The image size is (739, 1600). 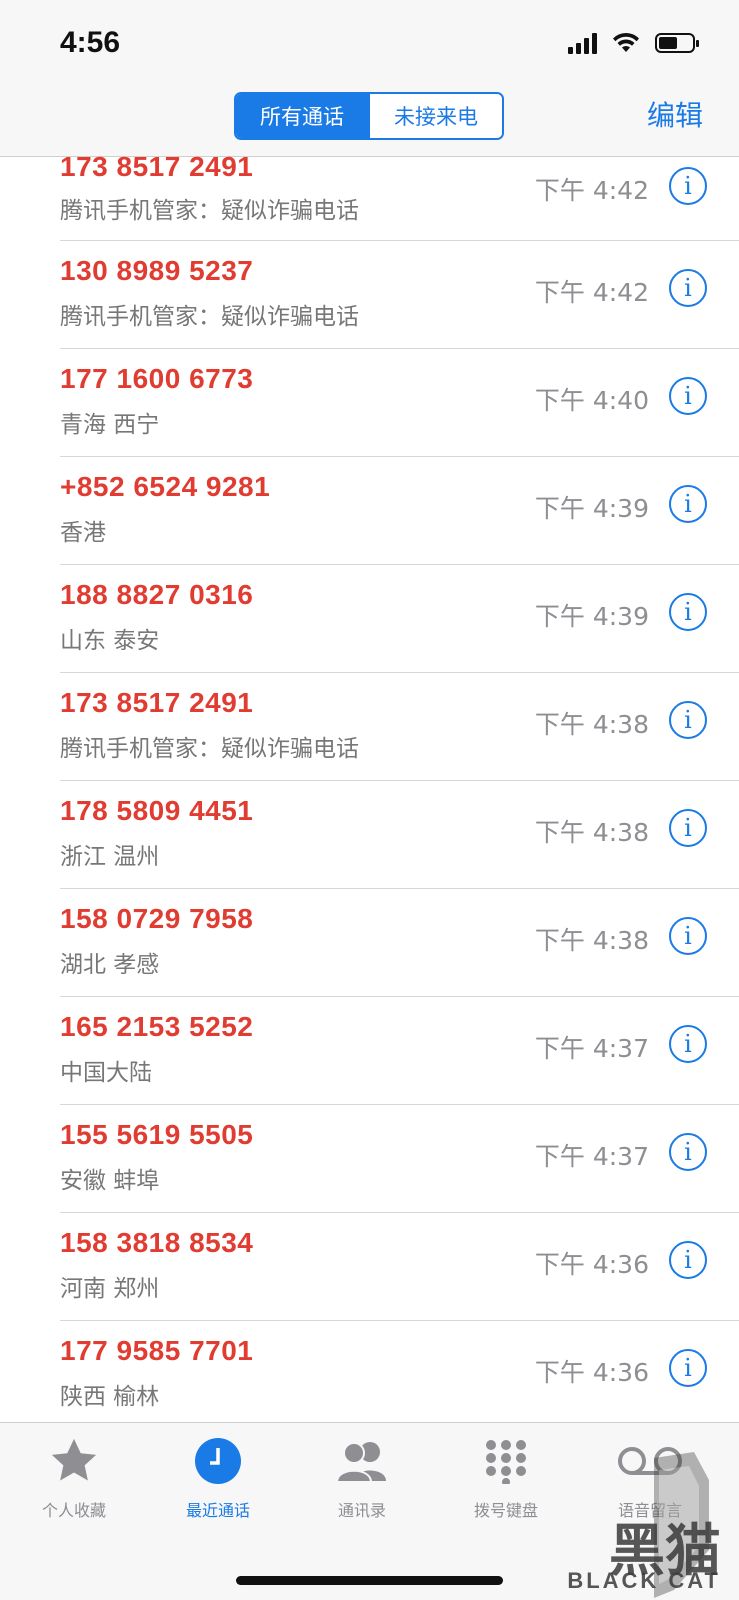 What do you see at coordinates (157, 1242) in the screenshot?
I see `call-number: 158 3818 8534` at bounding box center [157, 1242].